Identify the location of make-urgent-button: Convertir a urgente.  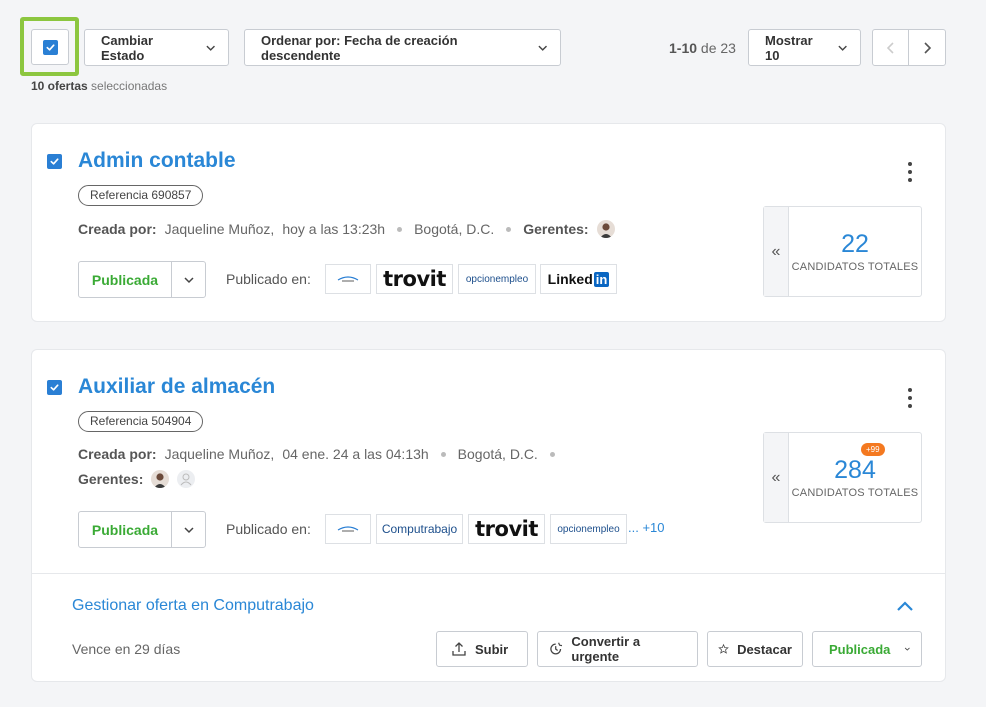
(617, 649).